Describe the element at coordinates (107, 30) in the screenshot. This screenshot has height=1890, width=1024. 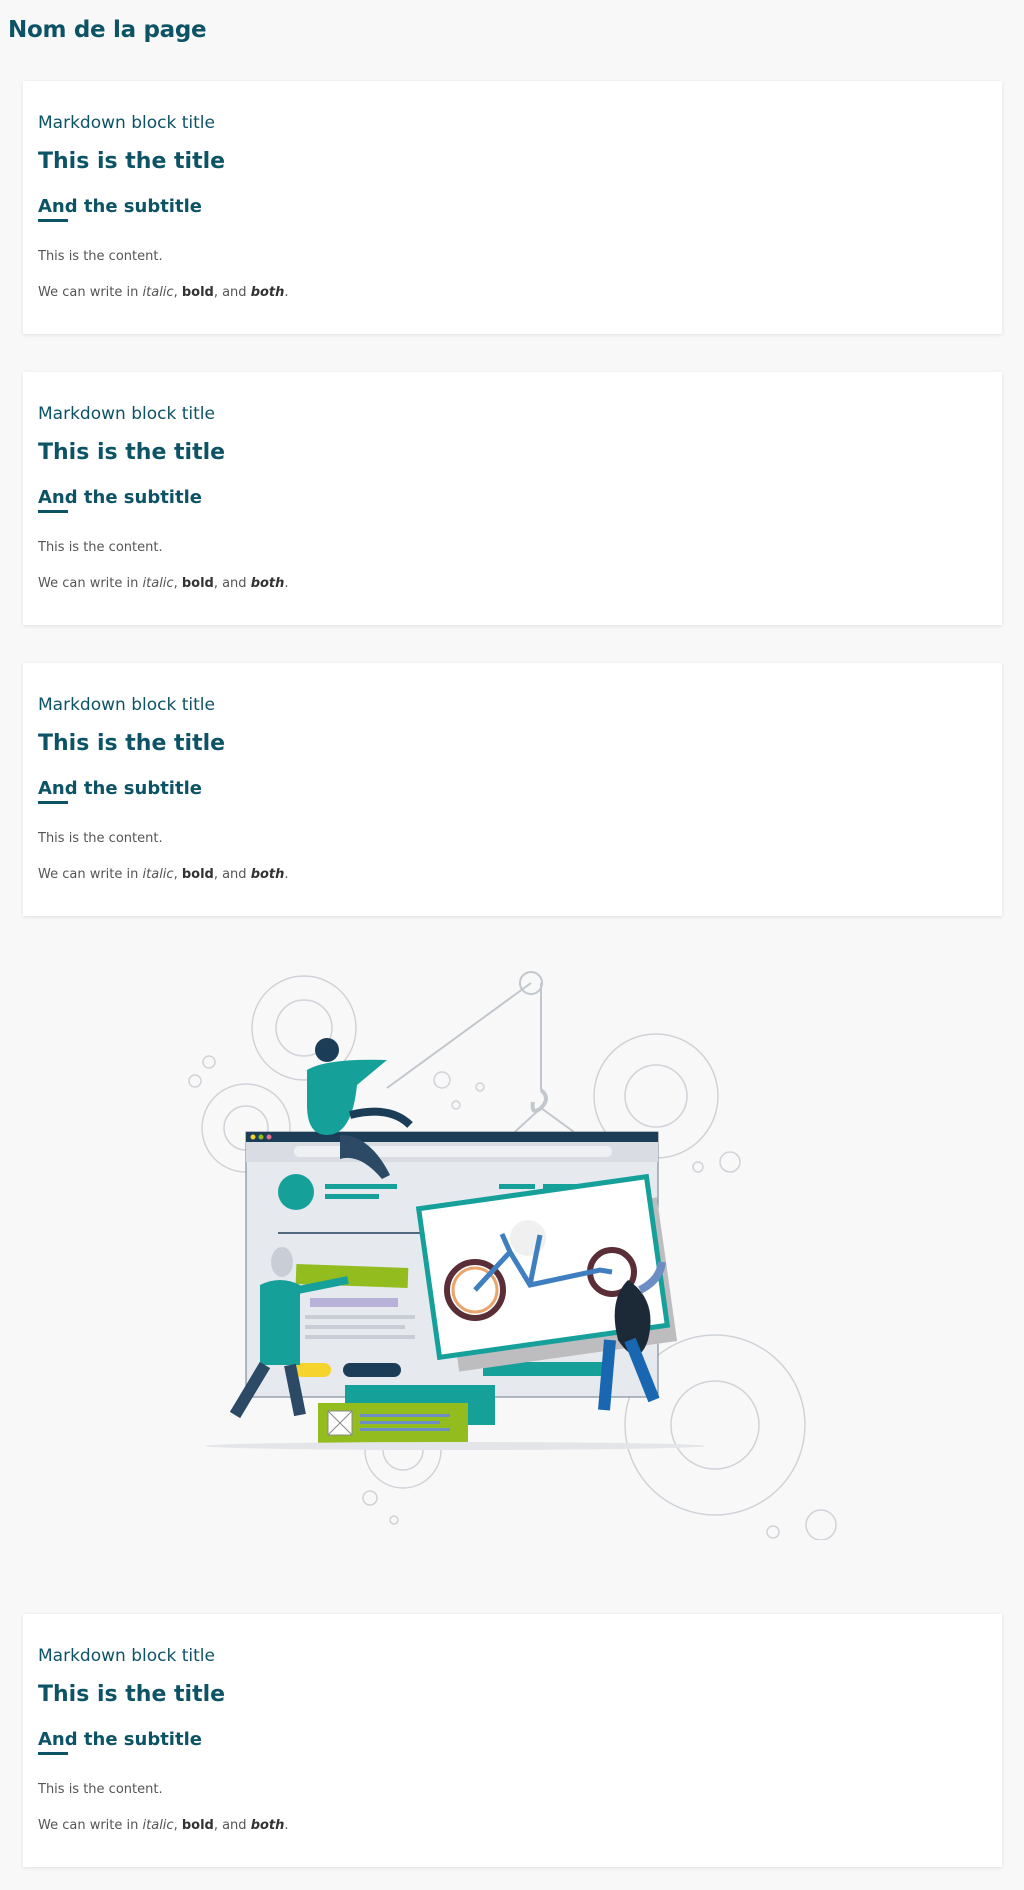
I see `page-title: Nom de la page` at that location.